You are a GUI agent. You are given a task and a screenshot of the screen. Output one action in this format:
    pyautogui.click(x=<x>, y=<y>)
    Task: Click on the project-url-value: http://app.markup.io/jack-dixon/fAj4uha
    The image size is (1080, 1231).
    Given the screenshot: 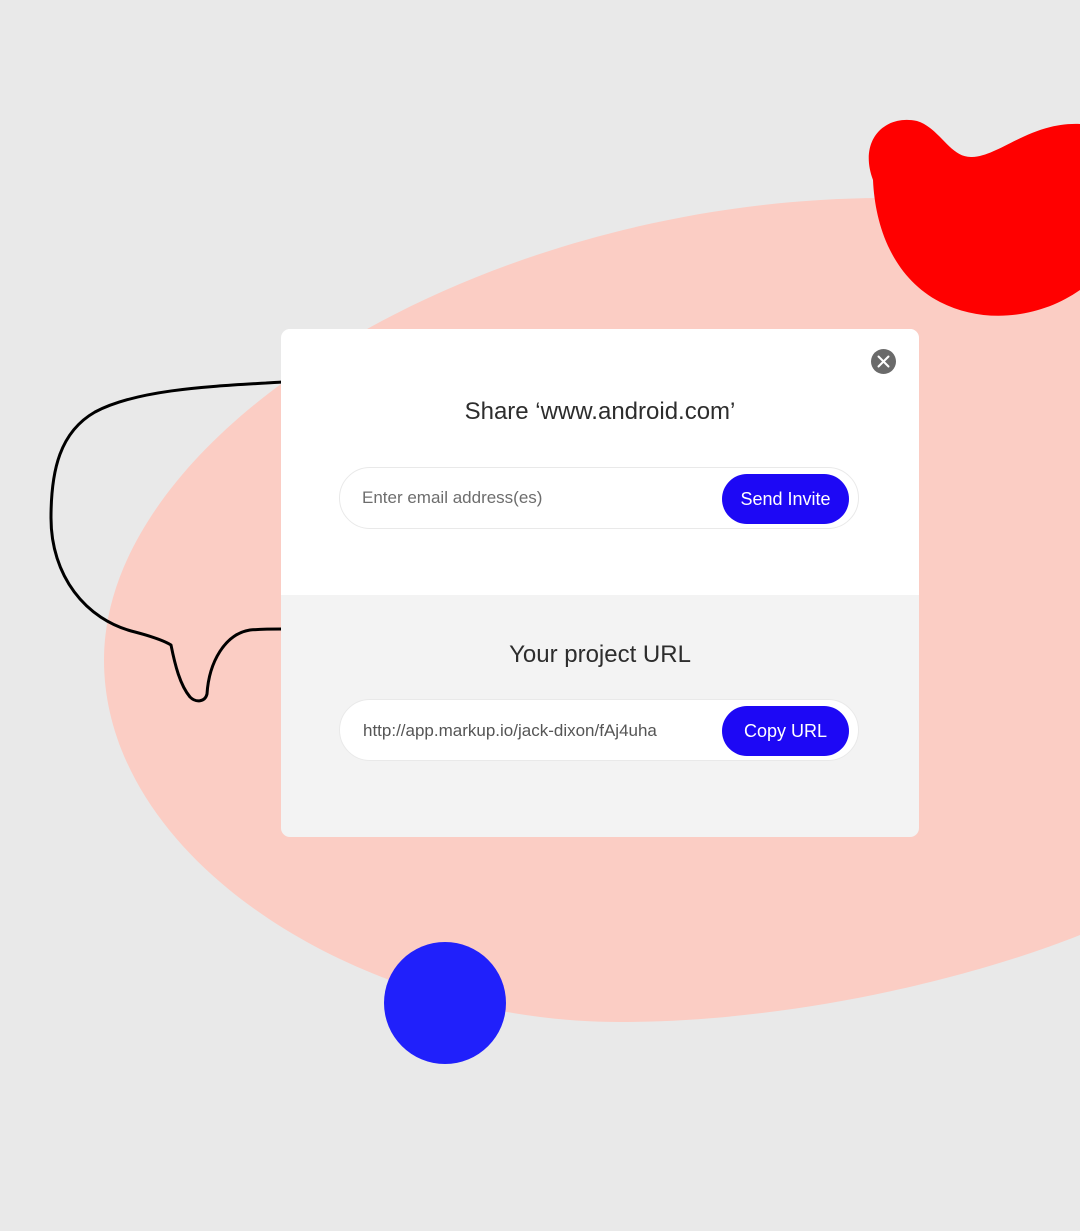 What is the action you would take?
    pyautogui.click(x=538, y=731)
    